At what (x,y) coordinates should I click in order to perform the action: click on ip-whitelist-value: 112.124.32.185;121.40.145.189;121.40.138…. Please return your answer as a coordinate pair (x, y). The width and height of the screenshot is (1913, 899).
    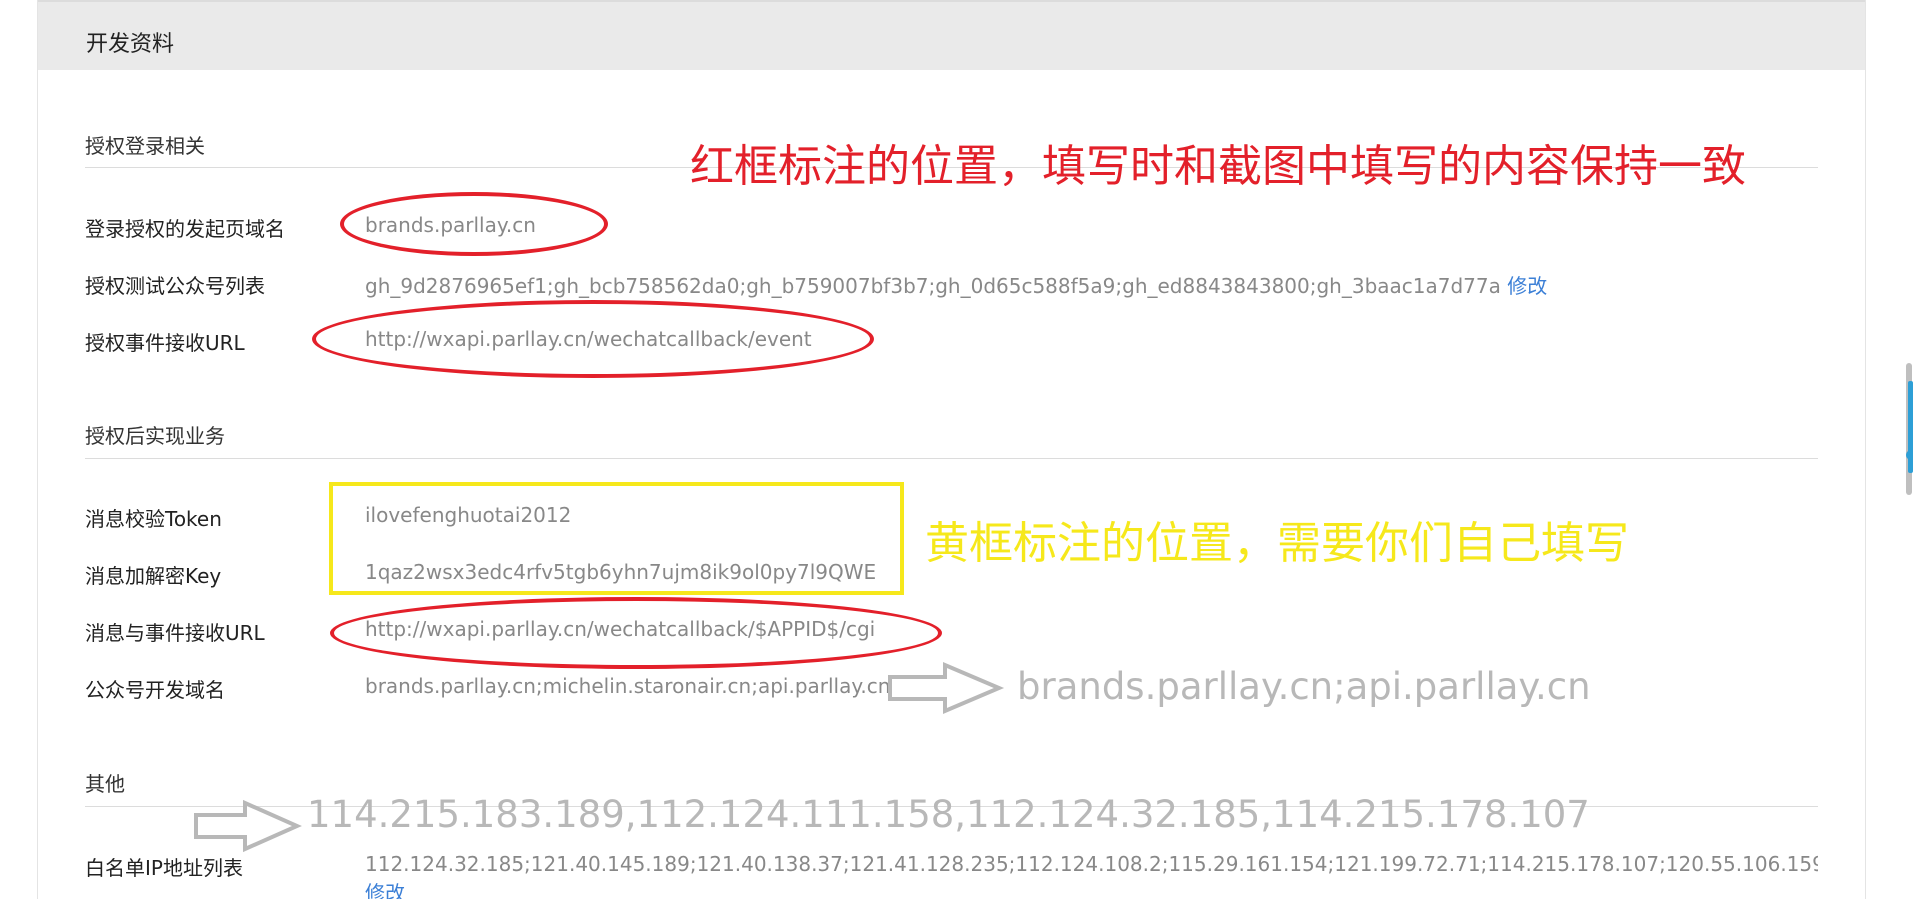
    Looking at the image, I should click on (1091, 864).